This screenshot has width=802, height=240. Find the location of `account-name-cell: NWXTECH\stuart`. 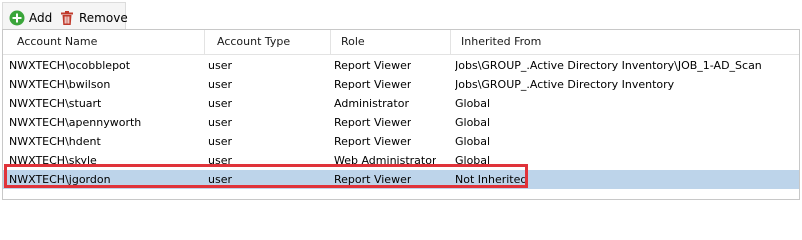

account-name-cell: NWXTECH\stuart is located at coordinates (55, 103).